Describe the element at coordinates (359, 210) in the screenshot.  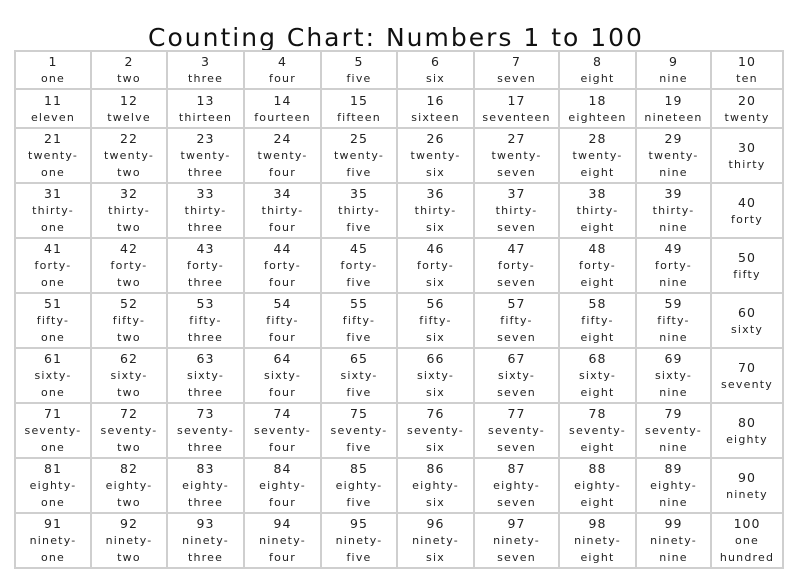
I see `number-cell: 35 thirty-five` at that location.